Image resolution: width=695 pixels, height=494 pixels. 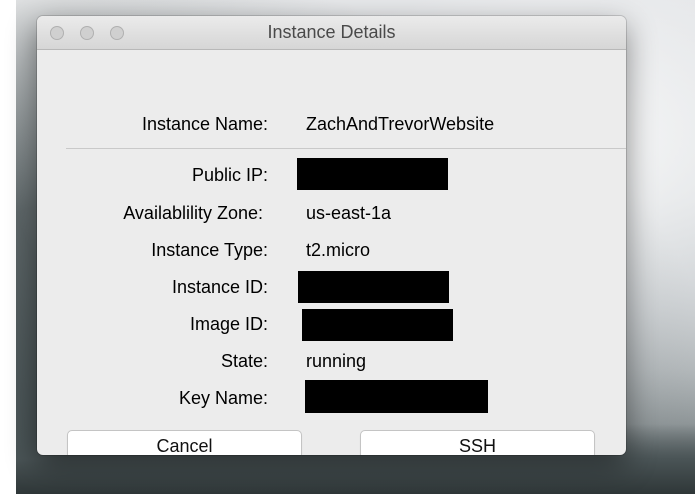 What do you see at coordinates (373, 287) in the screenshot?
I see `instance-id-redacted-value` at bounding box center [373, 287].